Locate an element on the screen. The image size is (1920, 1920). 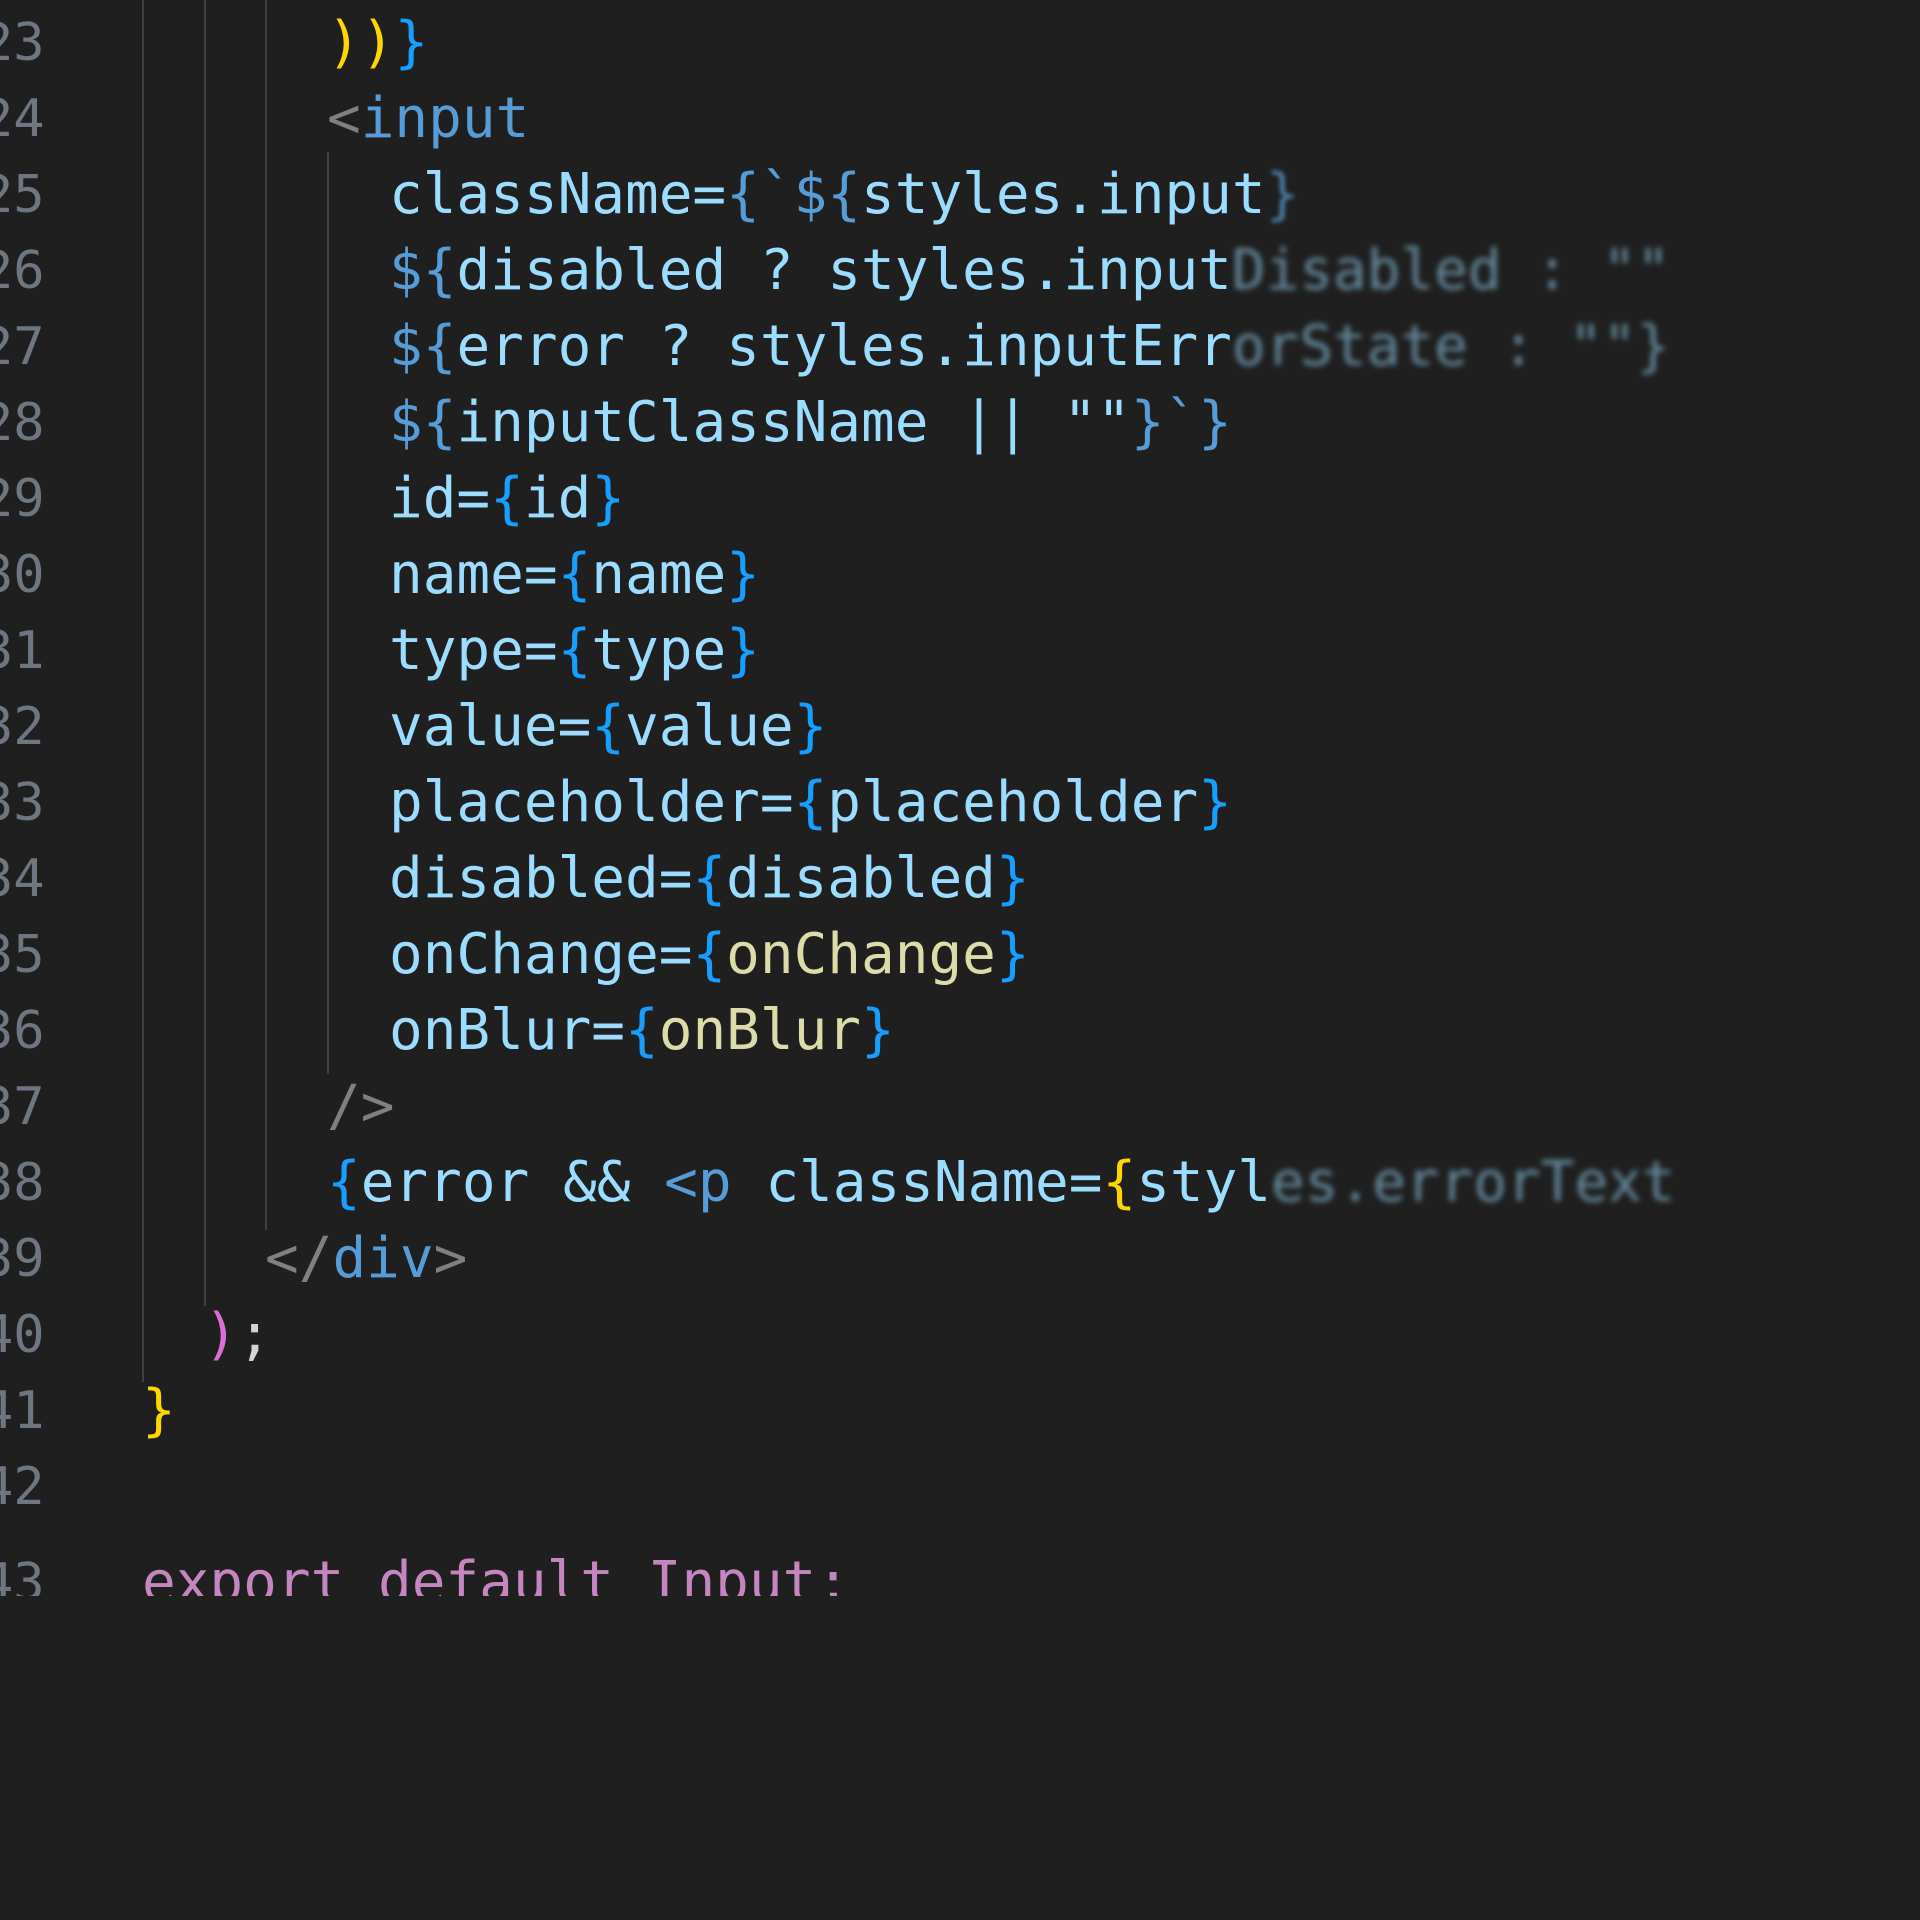
code-line: 43 export default Input; is located at coordinates (960, 1566).